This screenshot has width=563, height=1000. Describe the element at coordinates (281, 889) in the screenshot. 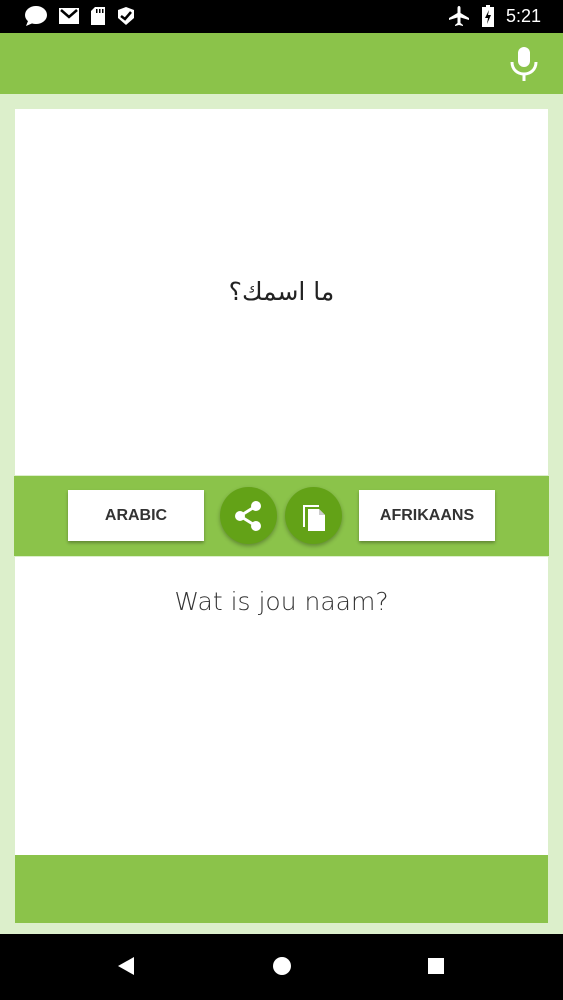

I see `bottom-bar` at that location.